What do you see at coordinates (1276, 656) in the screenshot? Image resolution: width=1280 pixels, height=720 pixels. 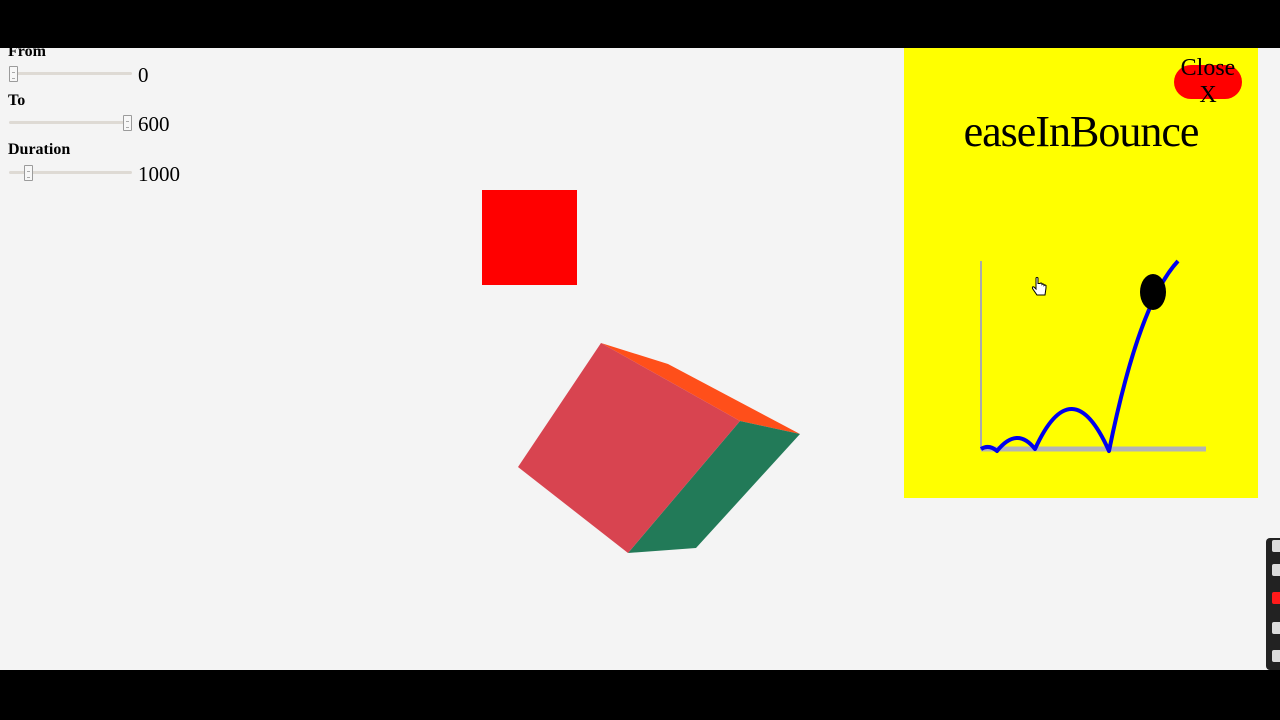 I see `gear-icon` at bounding box center [1276, 656].